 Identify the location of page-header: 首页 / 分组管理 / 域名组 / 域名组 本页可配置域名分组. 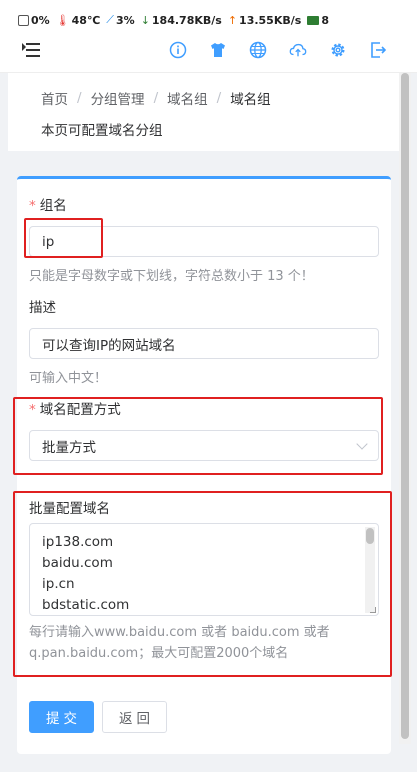
(209, 112).